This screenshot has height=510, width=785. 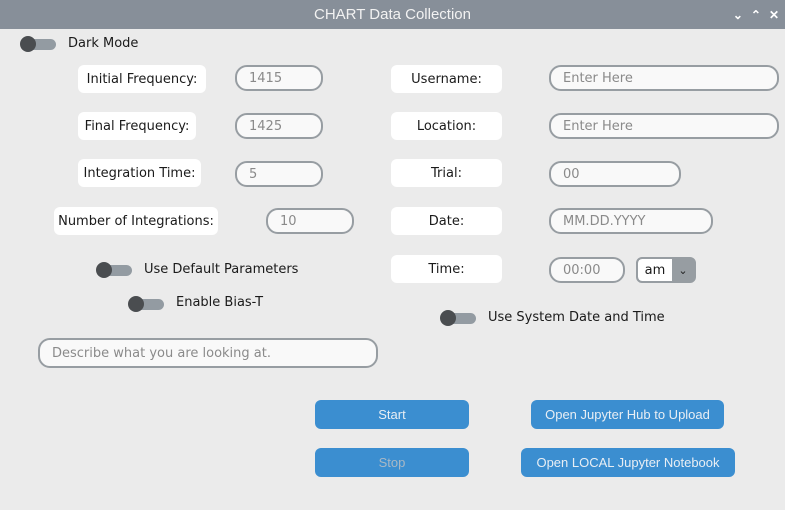 What do you see at coordinates (683, 270) in the screenshot?
I see `chevron-down-icon: ⌄` at bounding box center [683, 270].